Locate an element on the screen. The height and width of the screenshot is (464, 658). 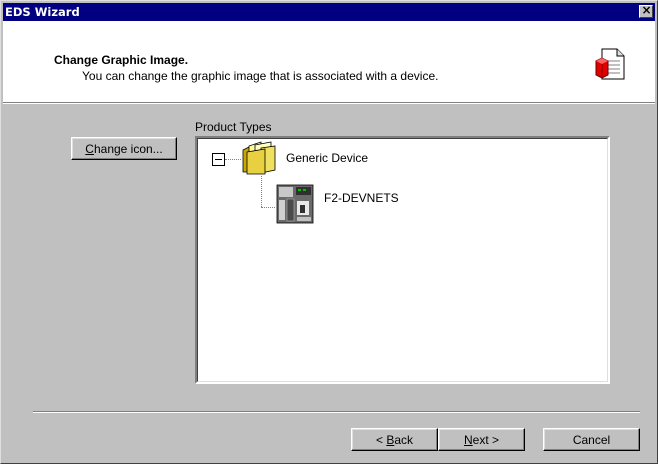
collapse-toggle is located at coordinates (218, 159).